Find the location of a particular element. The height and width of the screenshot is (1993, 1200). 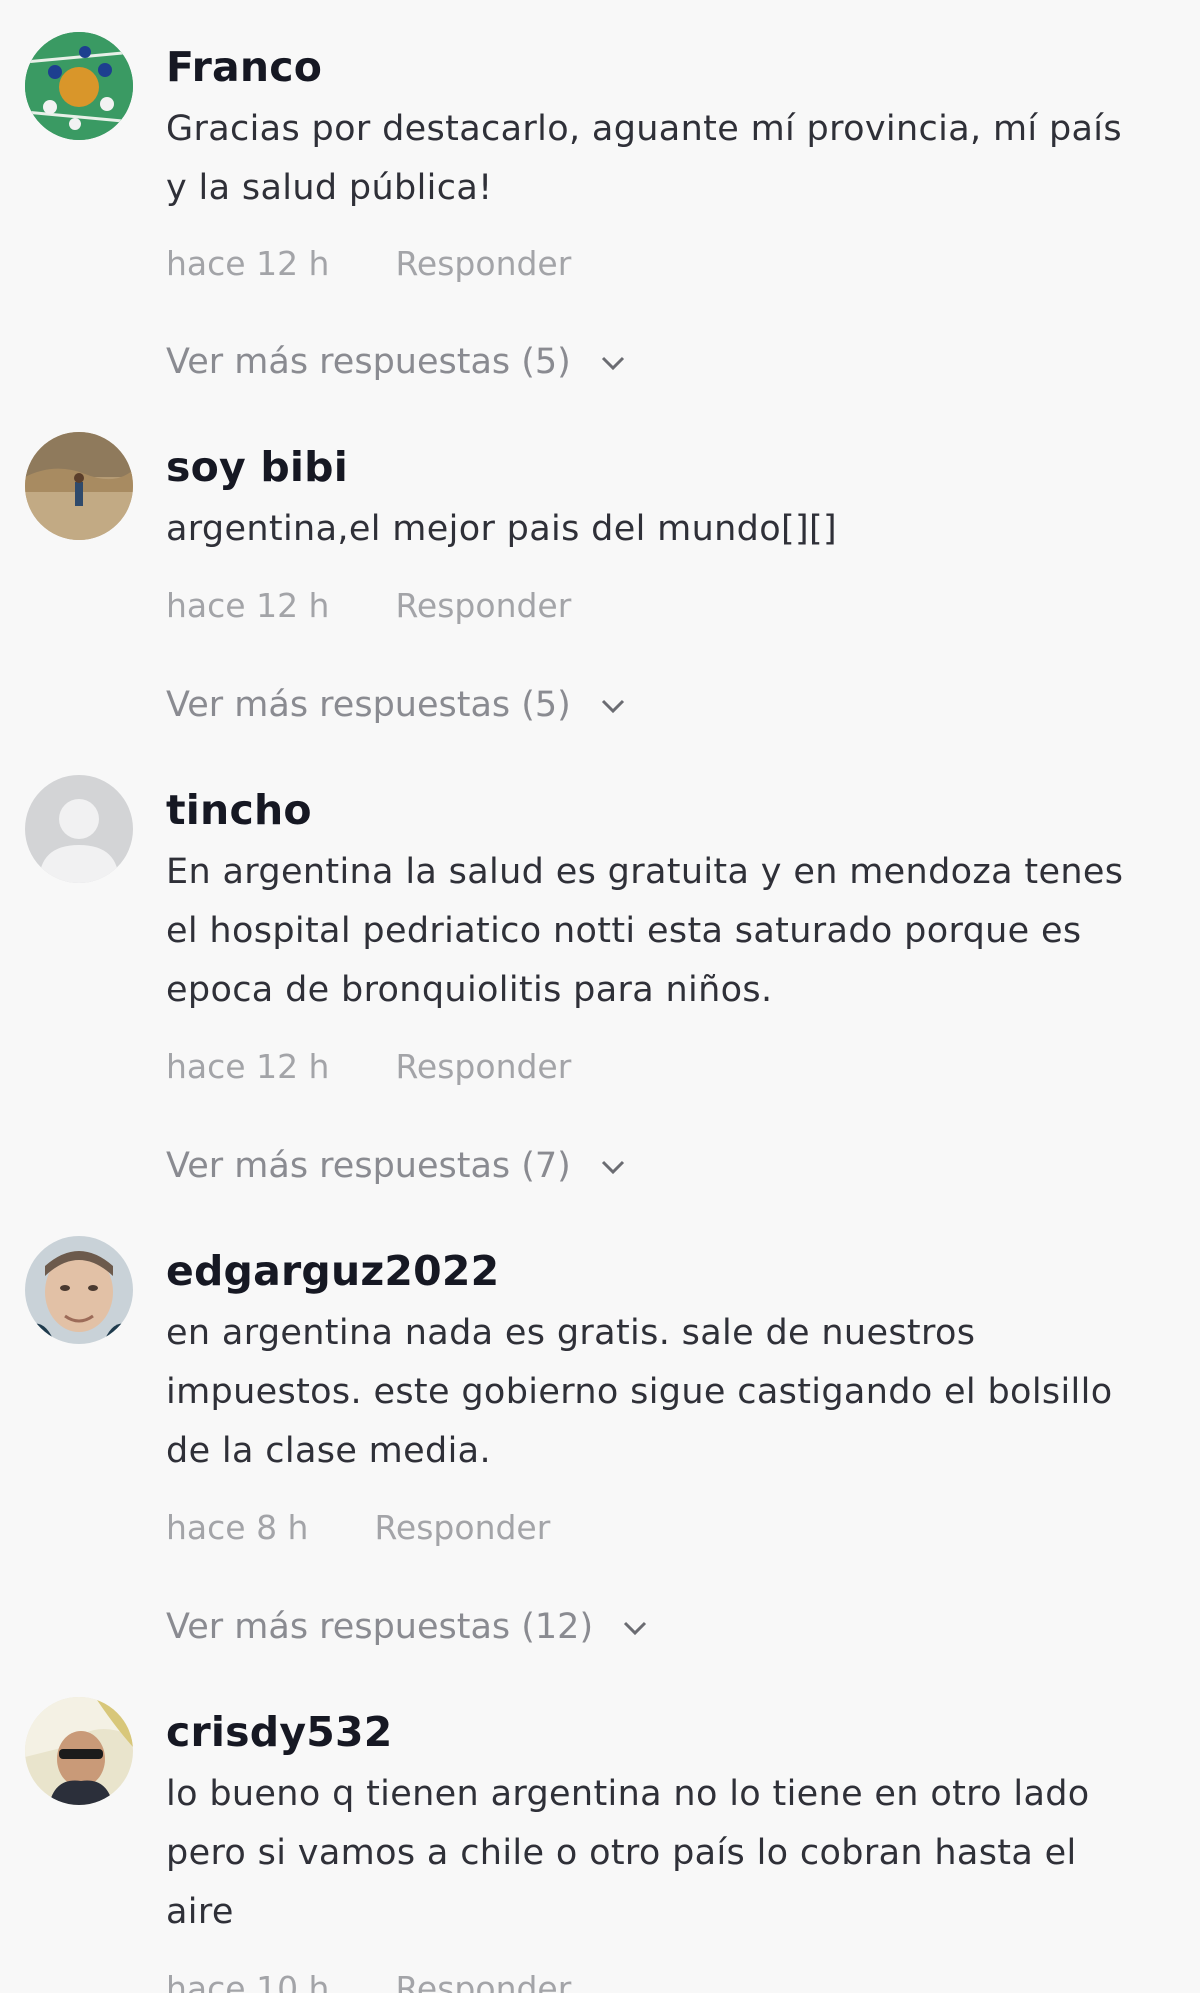

comment-text-line: argentina,el mejor pais del mundo[][] is located at coordinates (502, 529).